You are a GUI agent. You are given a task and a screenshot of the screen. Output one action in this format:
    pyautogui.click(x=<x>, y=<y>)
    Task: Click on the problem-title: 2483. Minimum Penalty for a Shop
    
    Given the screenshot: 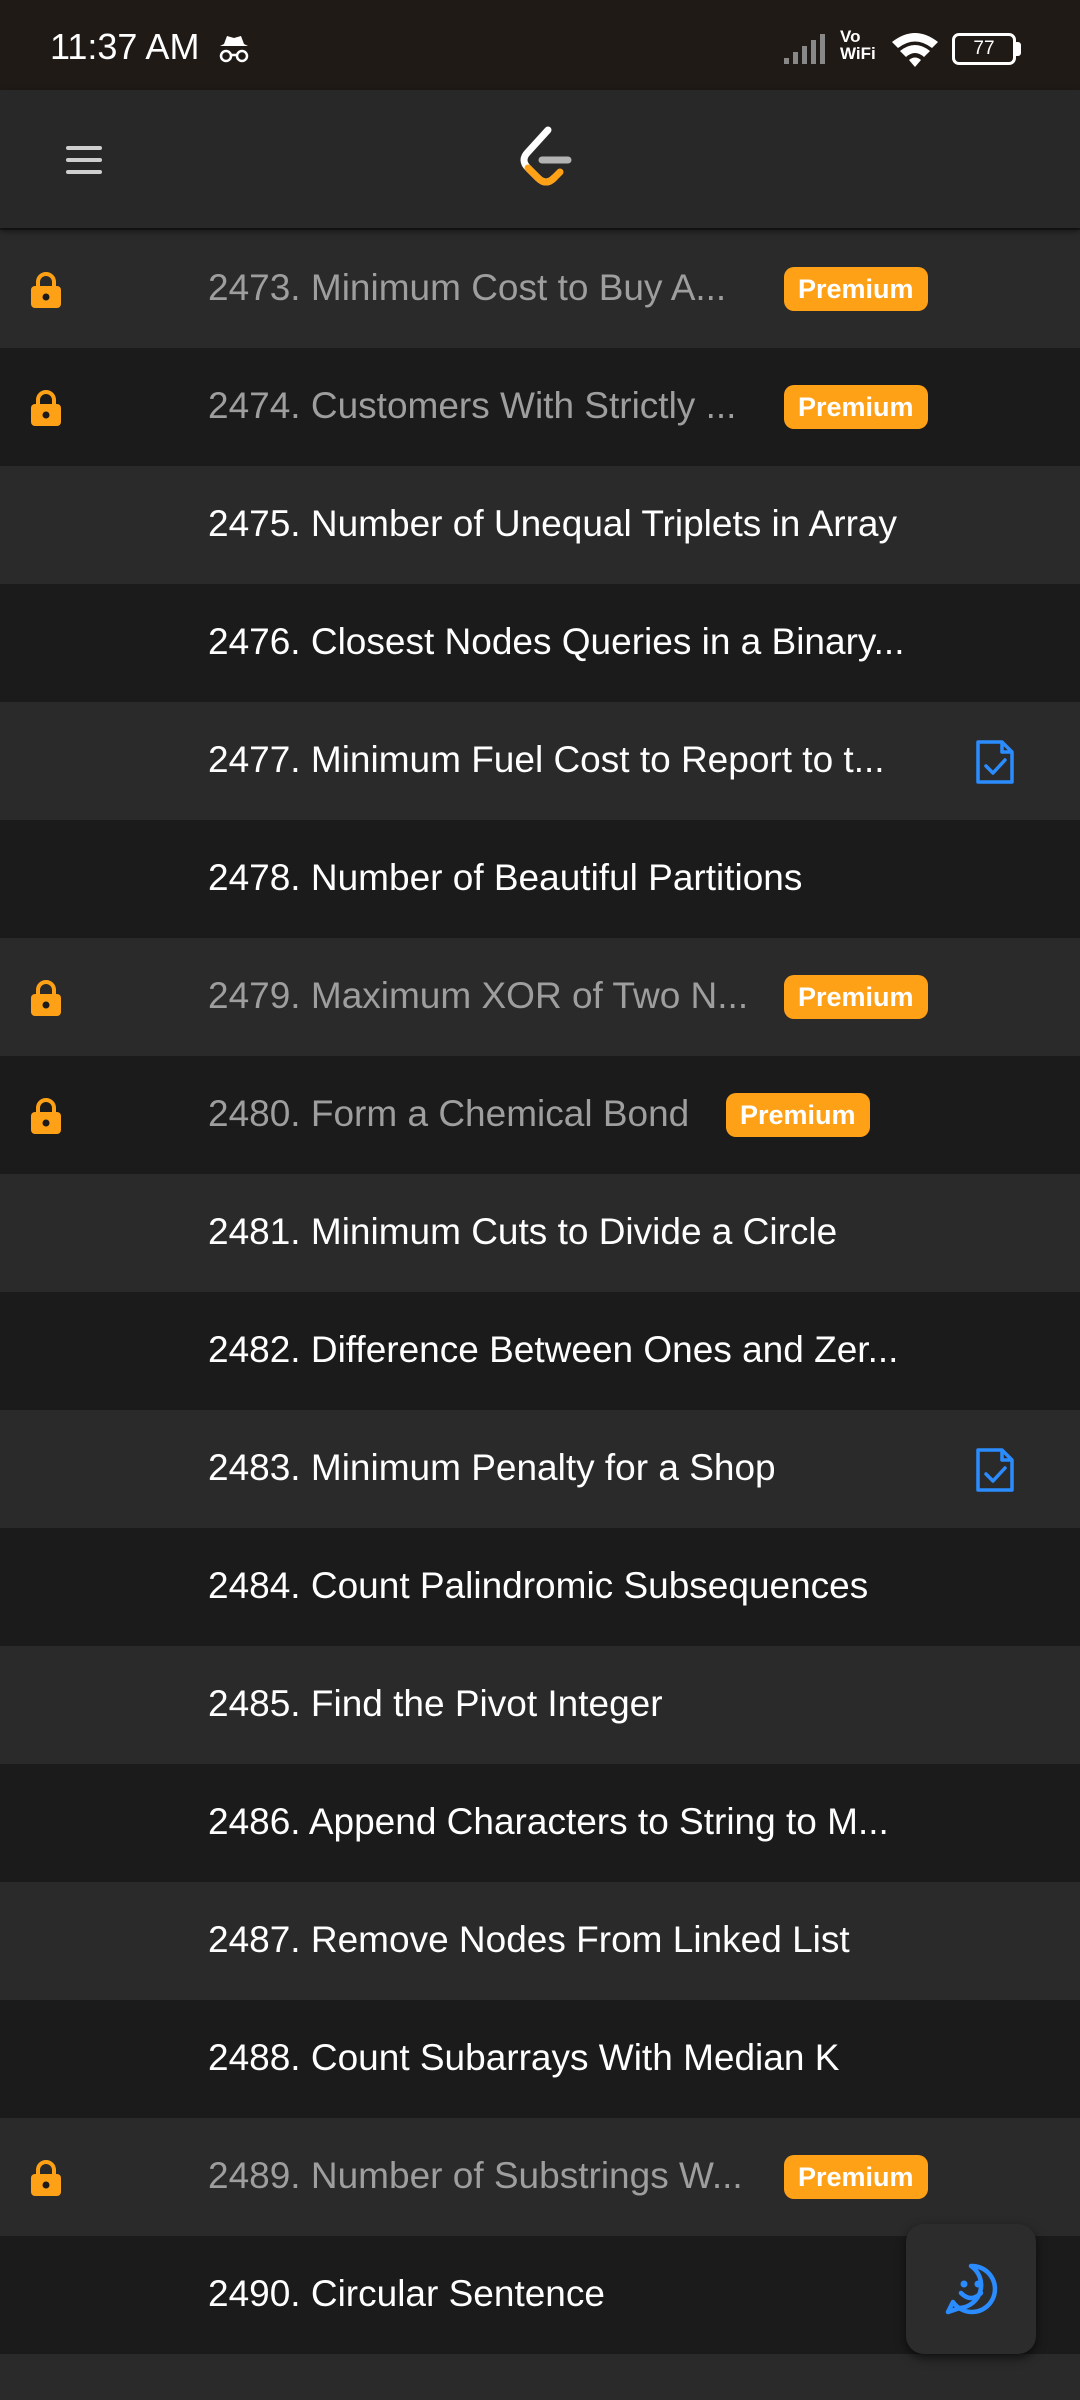 What is the action you would take?
    pyautogui.click(x=492, y=1467)
    